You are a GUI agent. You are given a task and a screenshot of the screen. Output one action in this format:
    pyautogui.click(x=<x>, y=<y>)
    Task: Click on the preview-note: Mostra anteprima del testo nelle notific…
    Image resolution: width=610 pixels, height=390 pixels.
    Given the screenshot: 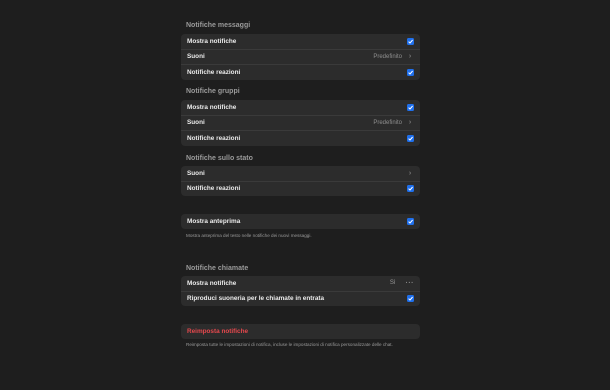 What is the action you would take?
    pyautogui.click(x=249, y=235)
    